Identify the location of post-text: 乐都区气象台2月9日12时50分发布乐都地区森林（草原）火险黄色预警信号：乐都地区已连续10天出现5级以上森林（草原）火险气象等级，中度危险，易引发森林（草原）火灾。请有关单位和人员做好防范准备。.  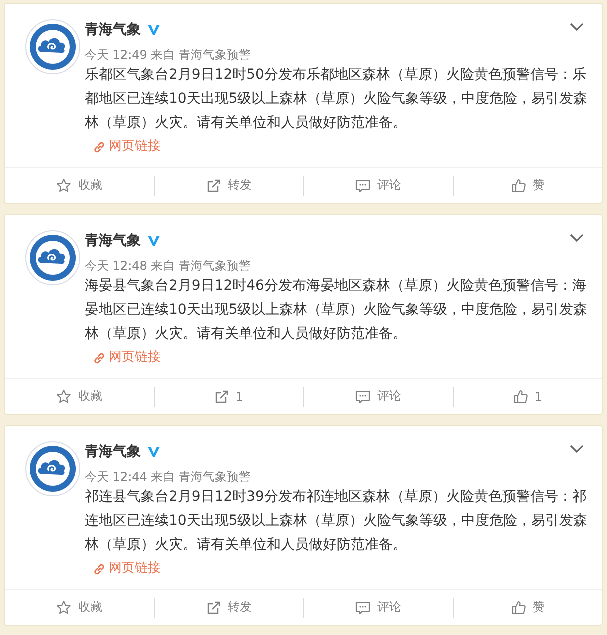
(337, 99).